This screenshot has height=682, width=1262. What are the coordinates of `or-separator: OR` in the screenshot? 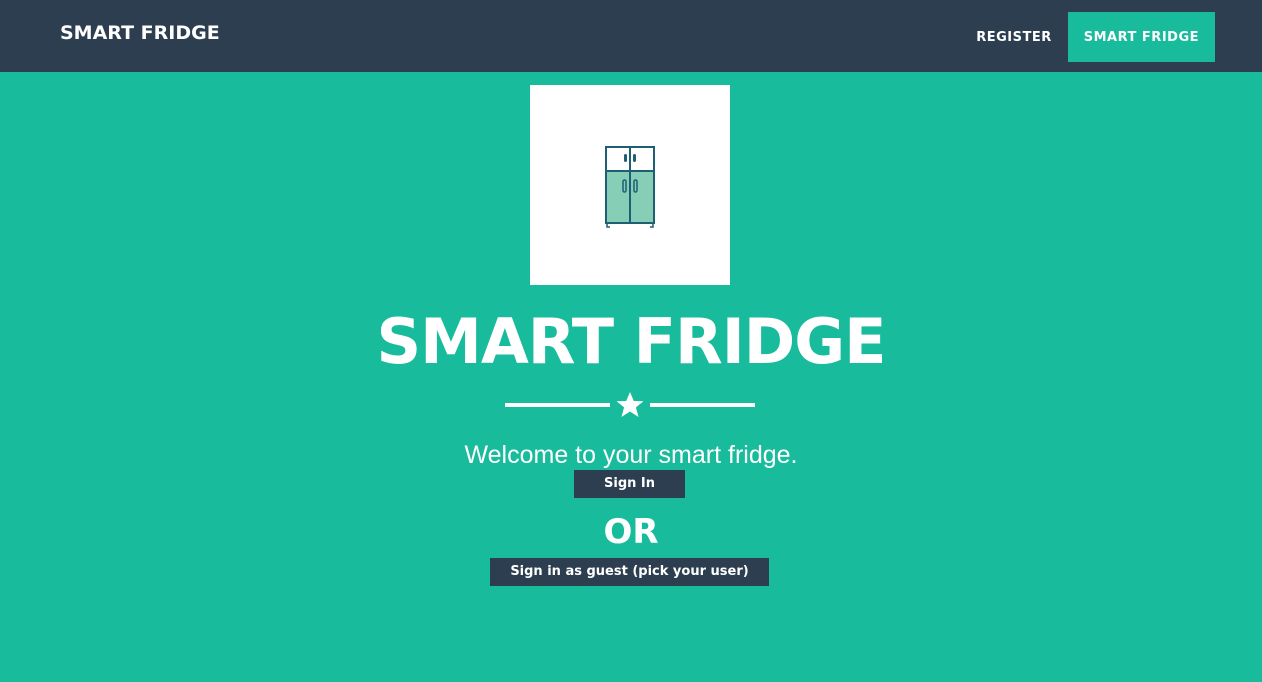 It's located at (631, 532).